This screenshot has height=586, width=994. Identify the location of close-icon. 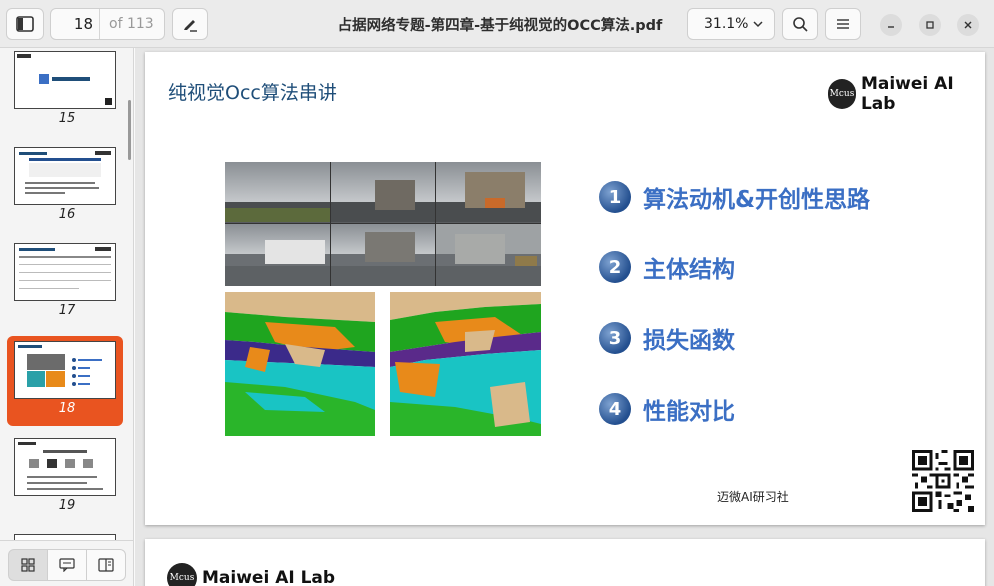
(968, 25).